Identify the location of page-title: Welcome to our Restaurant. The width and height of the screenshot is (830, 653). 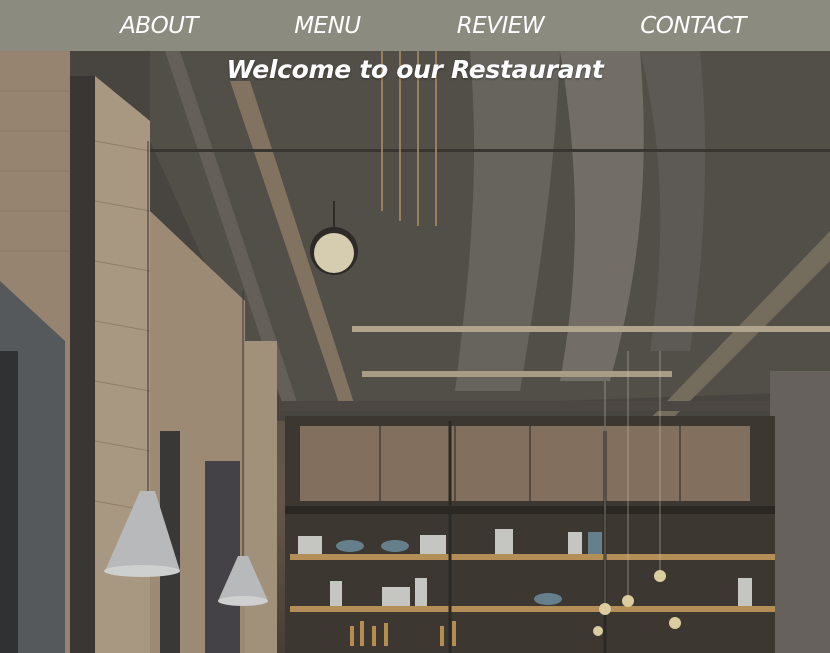
(415, 69).